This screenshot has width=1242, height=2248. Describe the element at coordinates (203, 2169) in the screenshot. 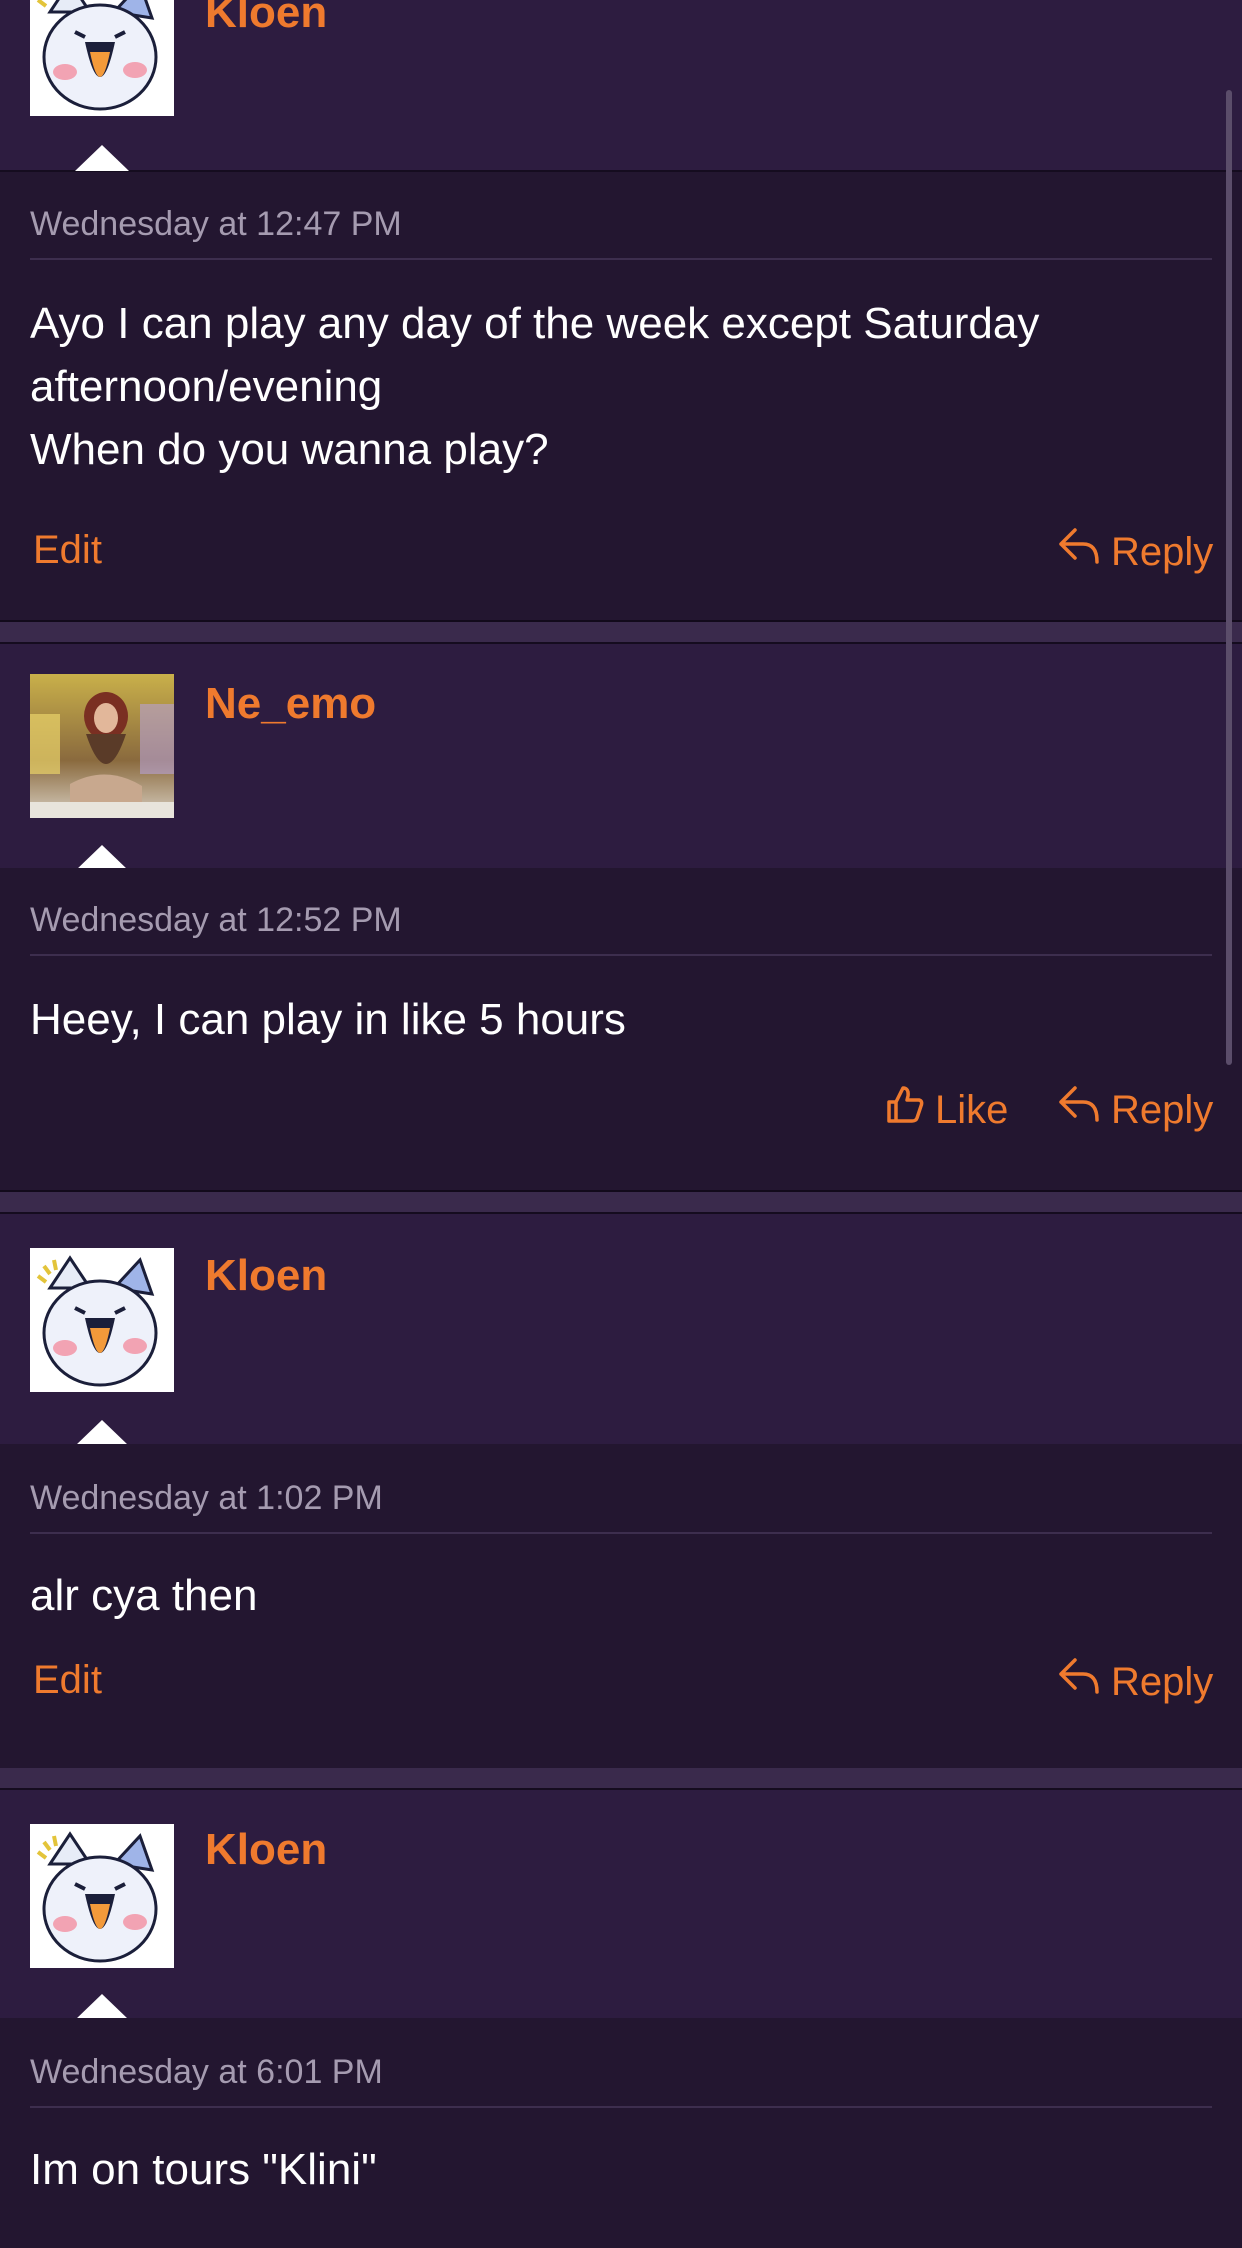

I see `post-message: Im on tours "Klini"` at that location.